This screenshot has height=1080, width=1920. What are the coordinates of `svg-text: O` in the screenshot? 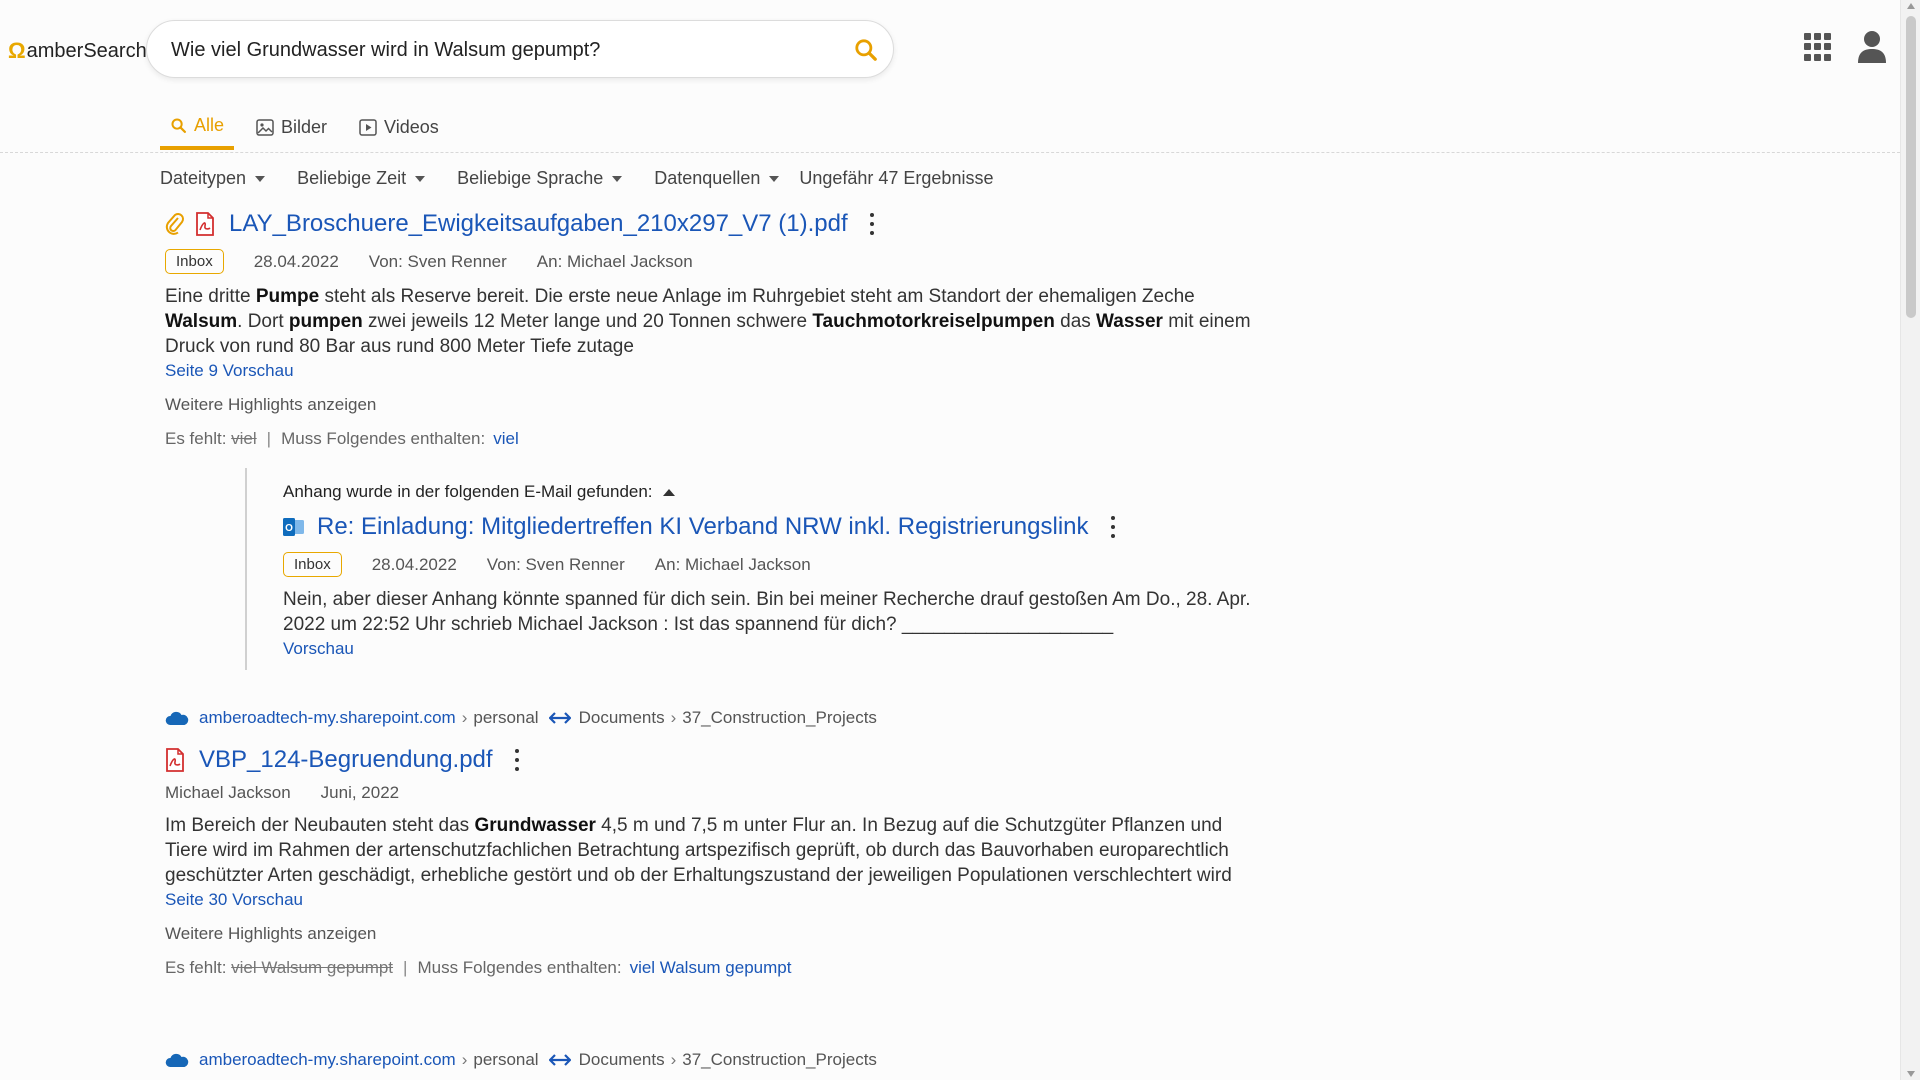 It's located at (289, 528).